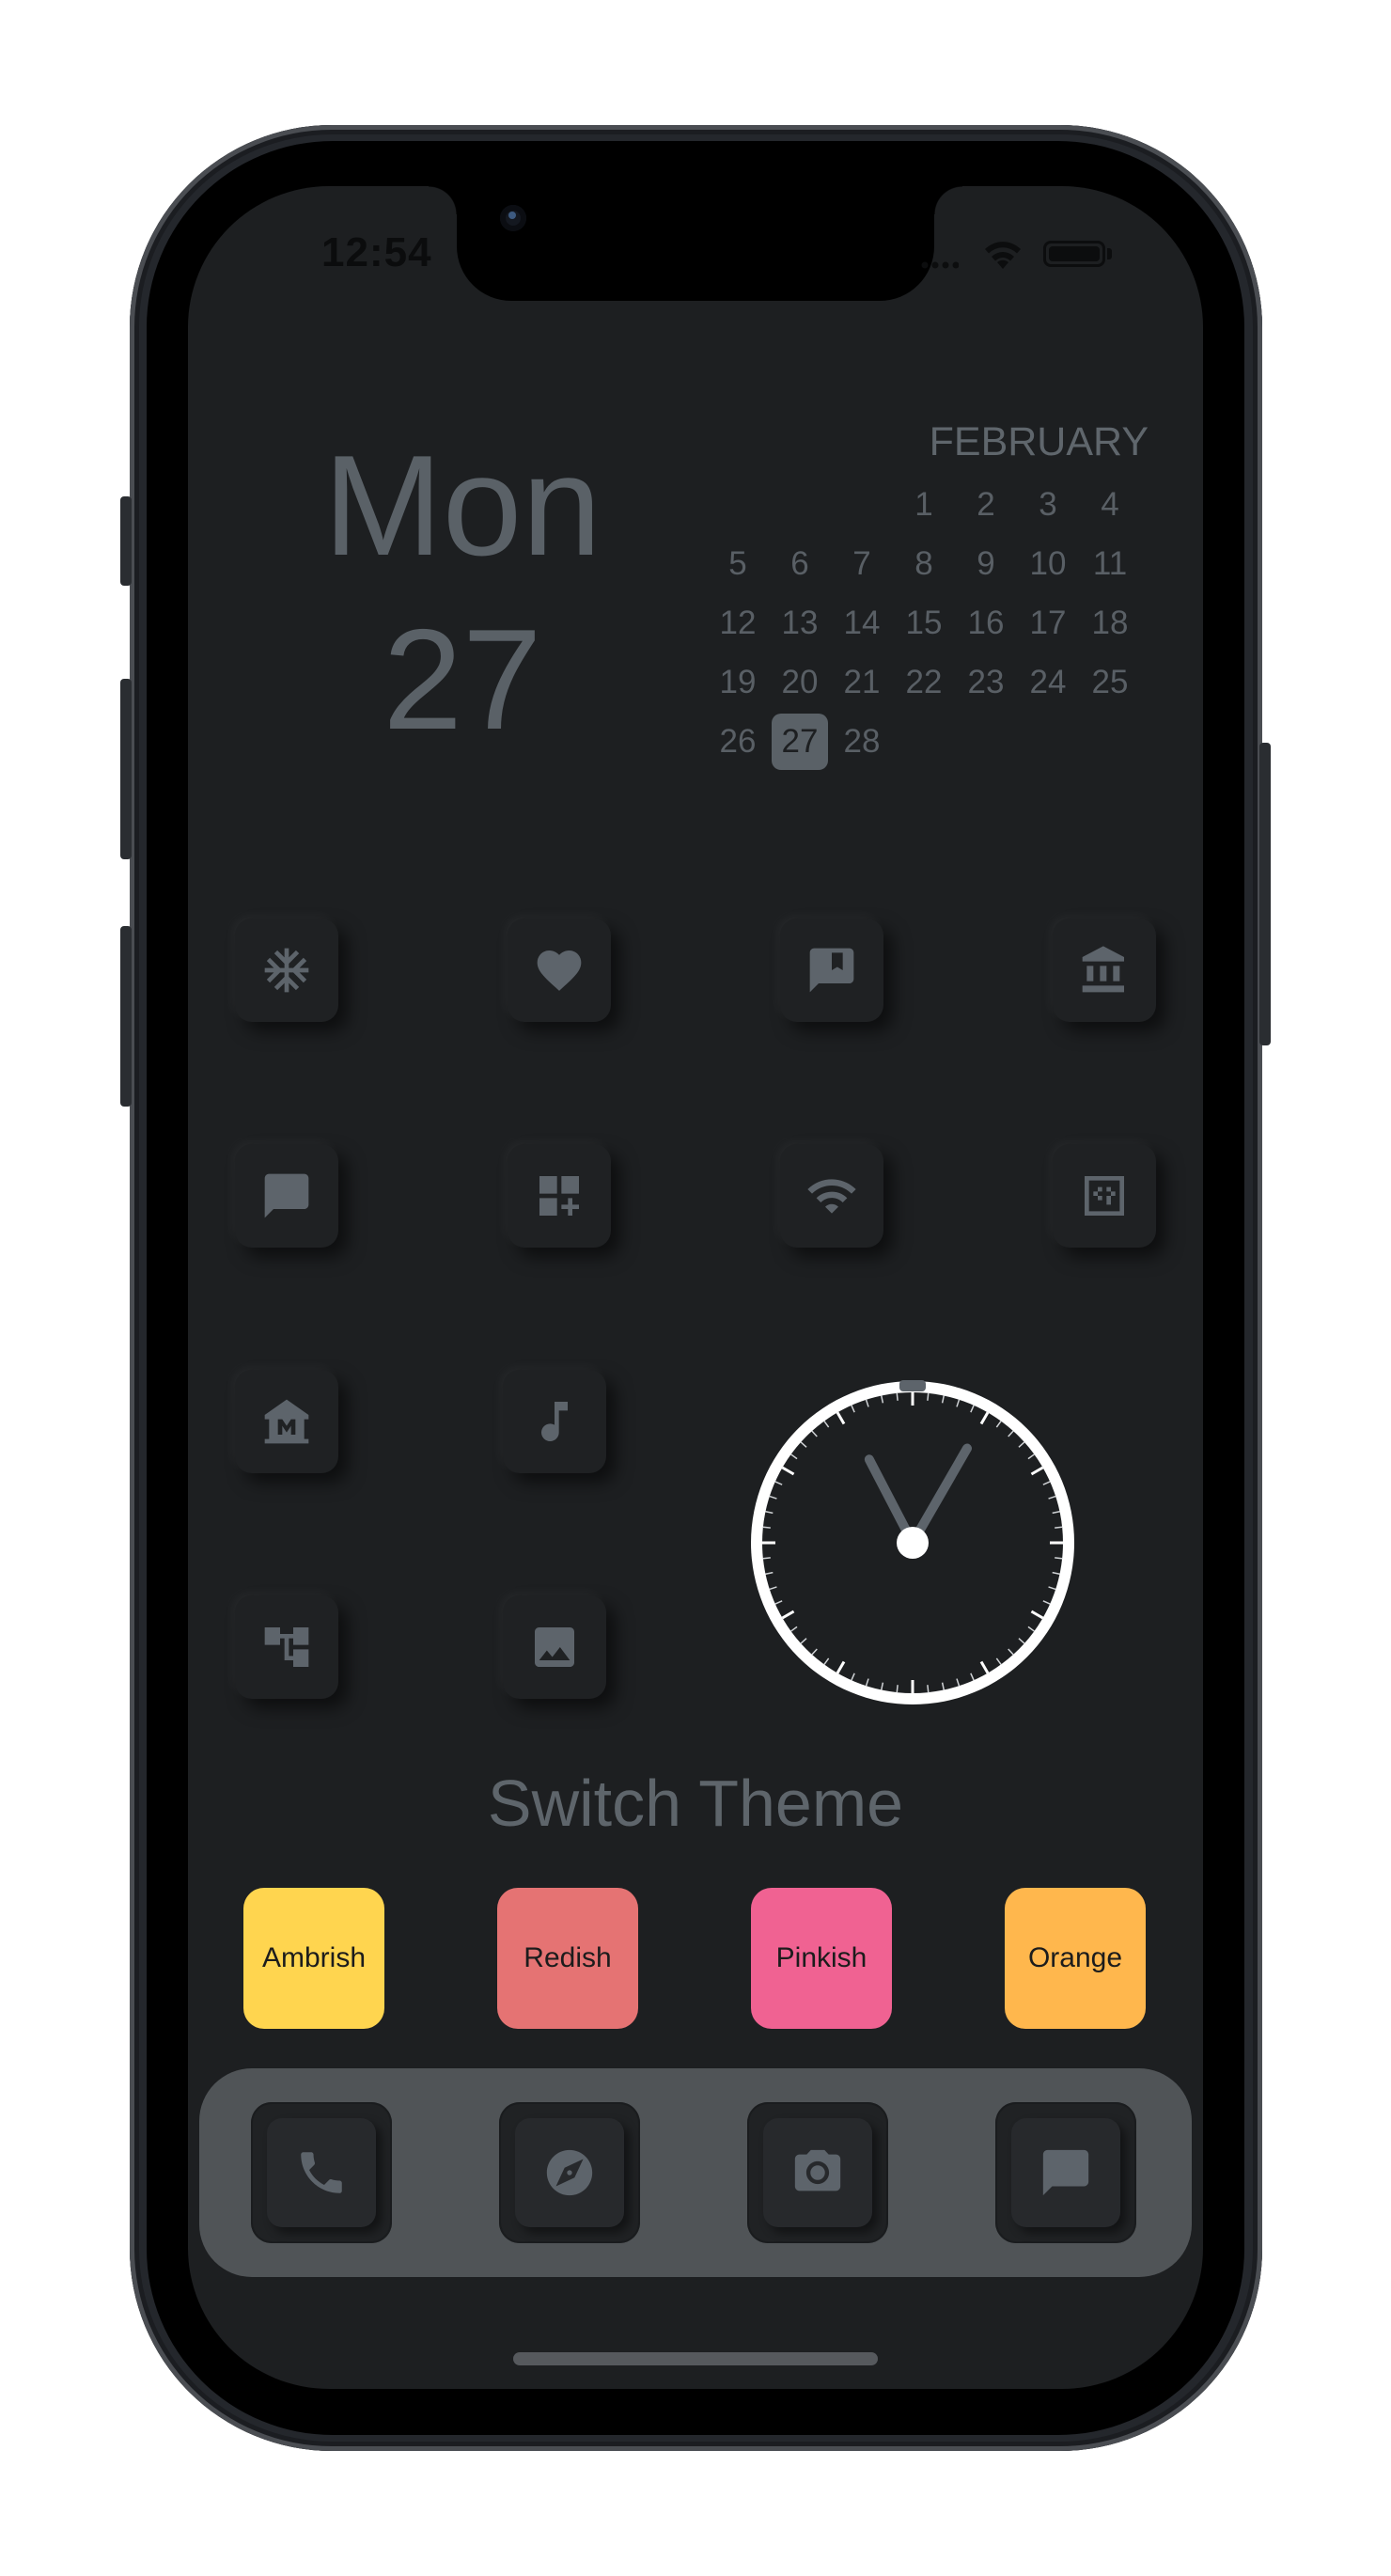 Image resolution: width=1391 pixels, height=2576 pixels. What do you see at coordinates (1048, 682) in the screenshot?
I see `calendar-day: 24` at bounding box center [1048, 682].